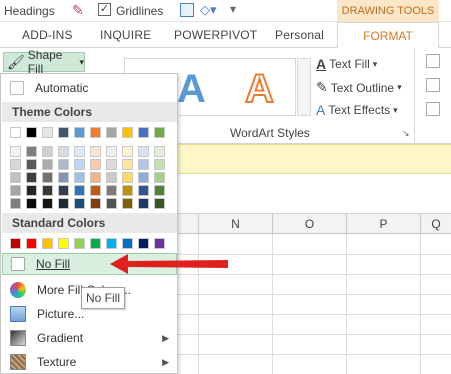 The width and height of the screenshot is (451, 374). What do you see at coordinates (233, 9) in the screenshot?
I see `customize-dropdown-icon: ▾` at bounding box center [233, 9].